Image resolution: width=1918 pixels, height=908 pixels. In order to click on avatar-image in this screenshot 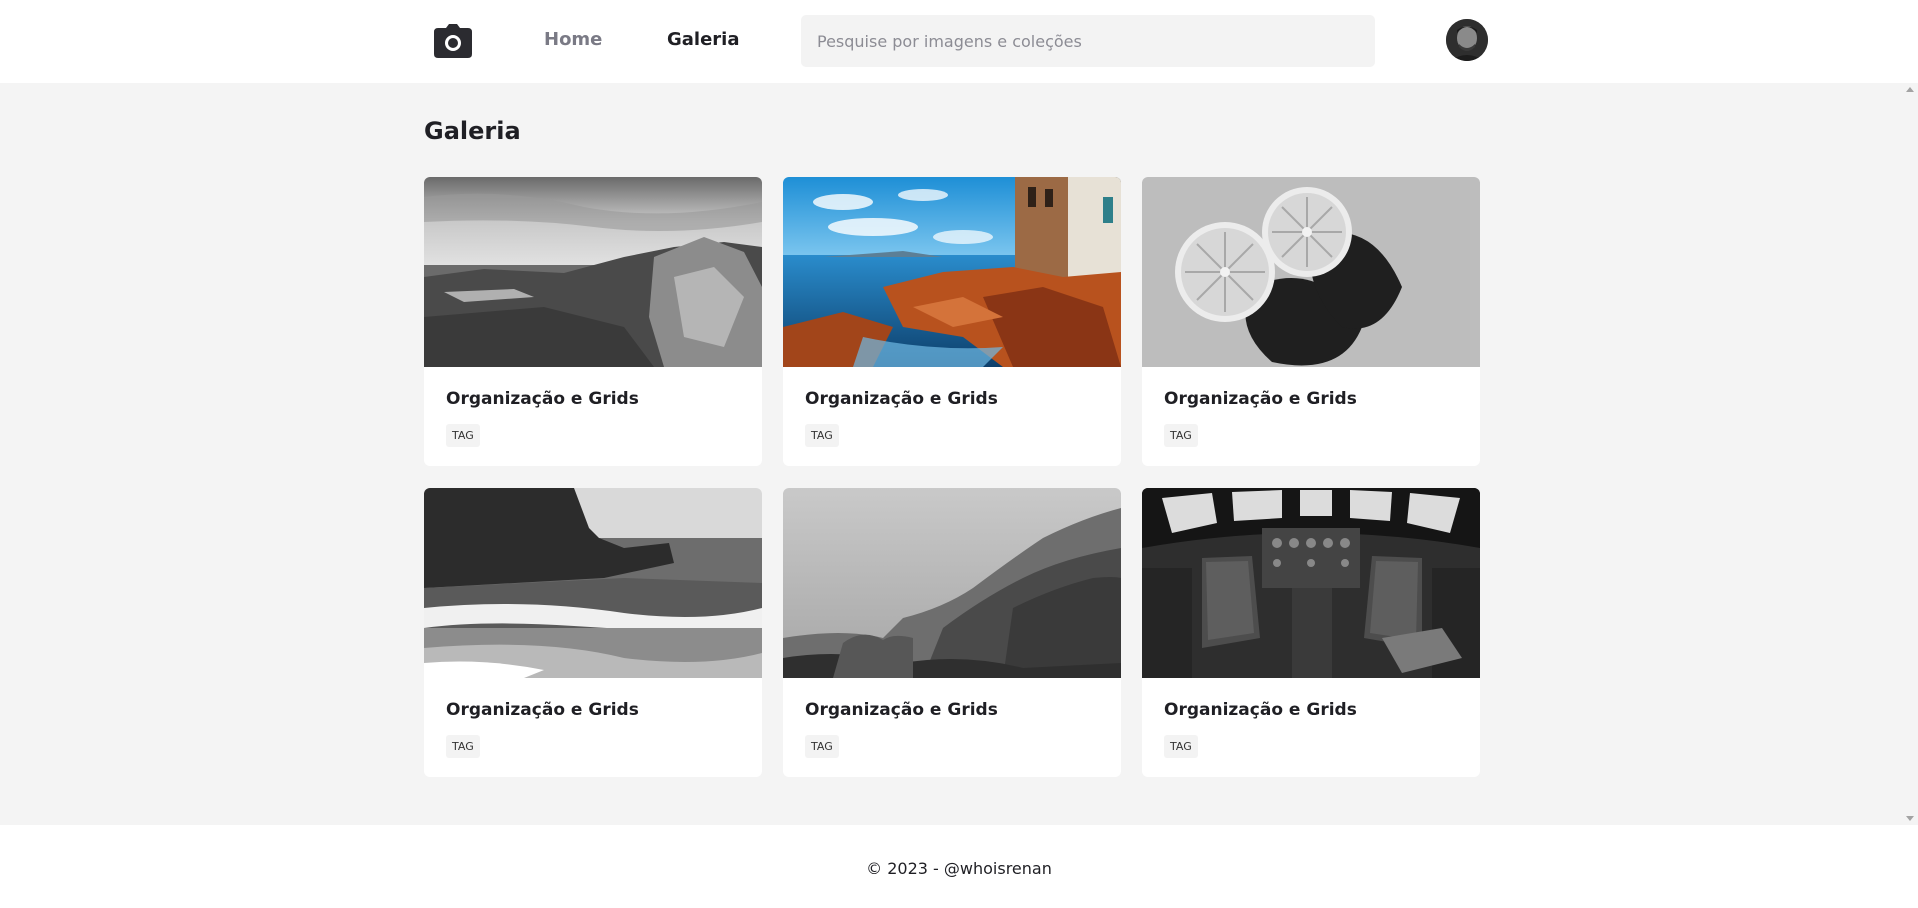, I will do `click(1467, 40)`.